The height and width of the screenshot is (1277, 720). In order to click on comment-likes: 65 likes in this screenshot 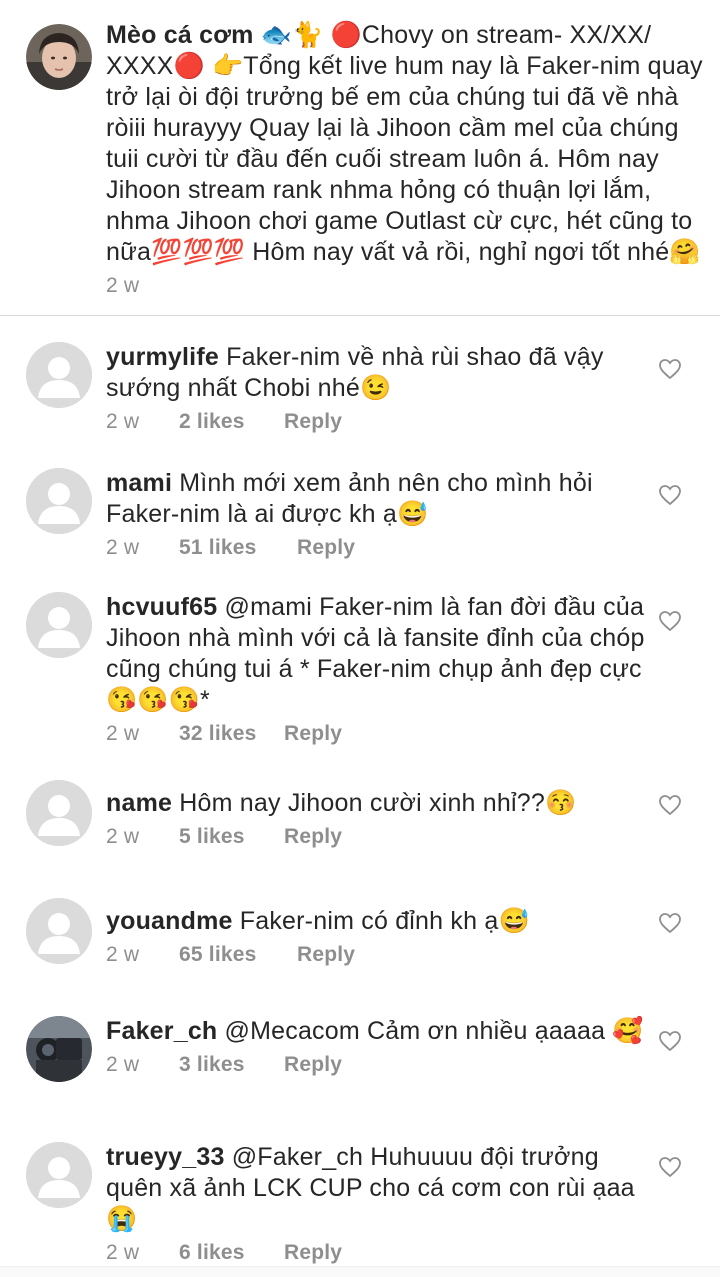, I will do `click(238, 955)`.